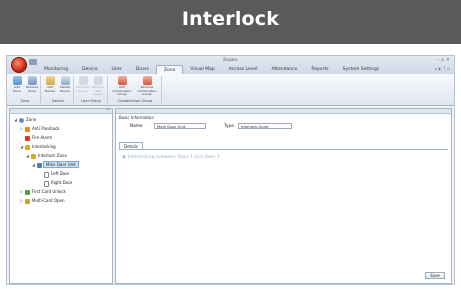 The height and width of the screenshot is (293, 461). What do you see at coordinates (17, 89) in the screenshot?
I see `add-zone-label: Add Zone` at bounding box center [17, 89].